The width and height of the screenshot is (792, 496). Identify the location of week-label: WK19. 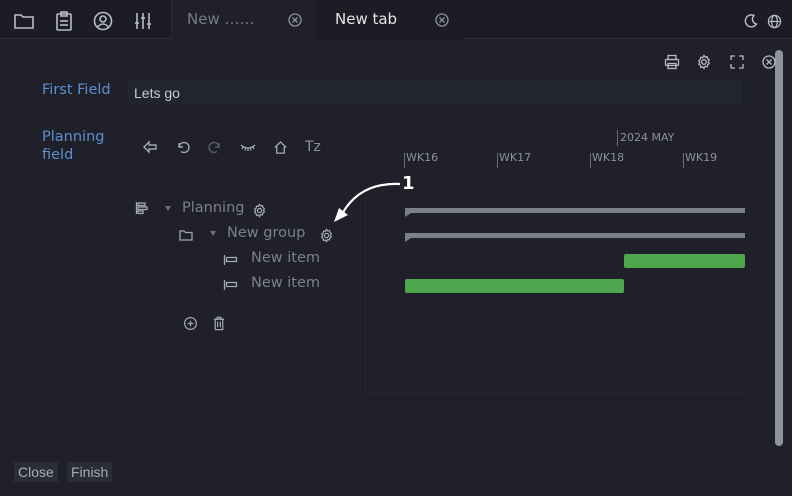
(701, 157).